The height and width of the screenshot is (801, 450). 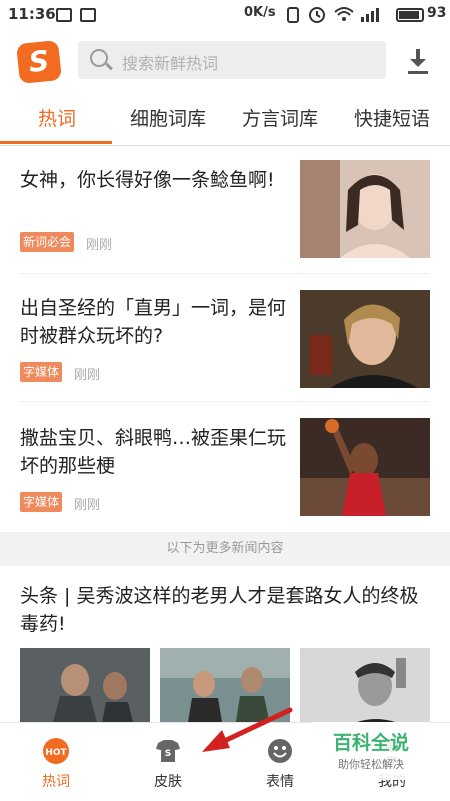 I want to click on status-time: 11:36, so click(x=32, y=14).